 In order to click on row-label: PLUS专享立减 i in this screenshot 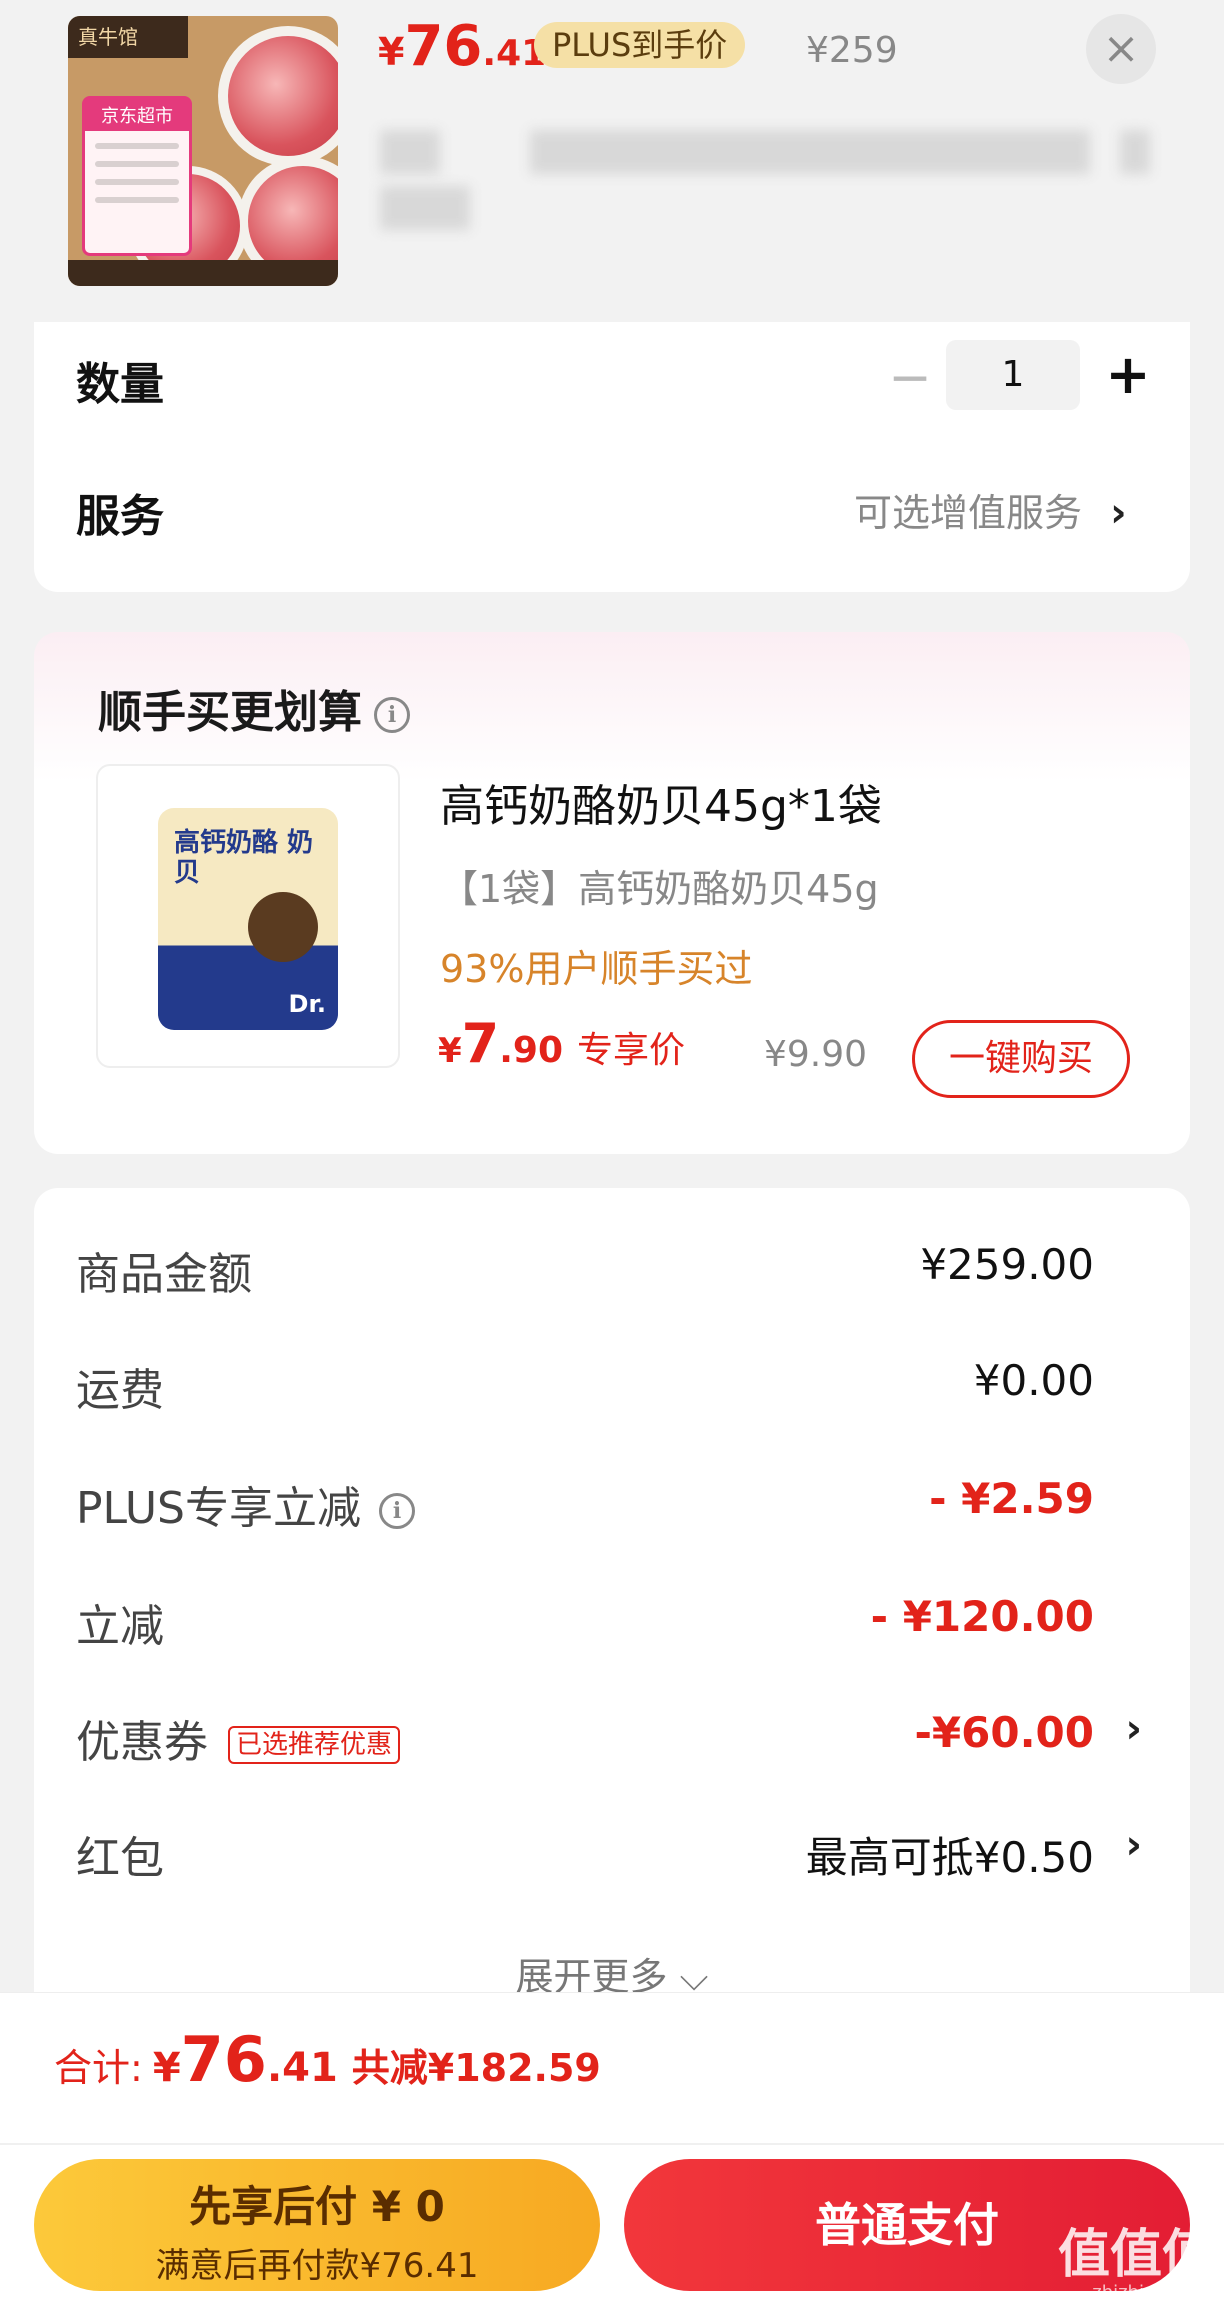, I will do `click(245, 1504)`.